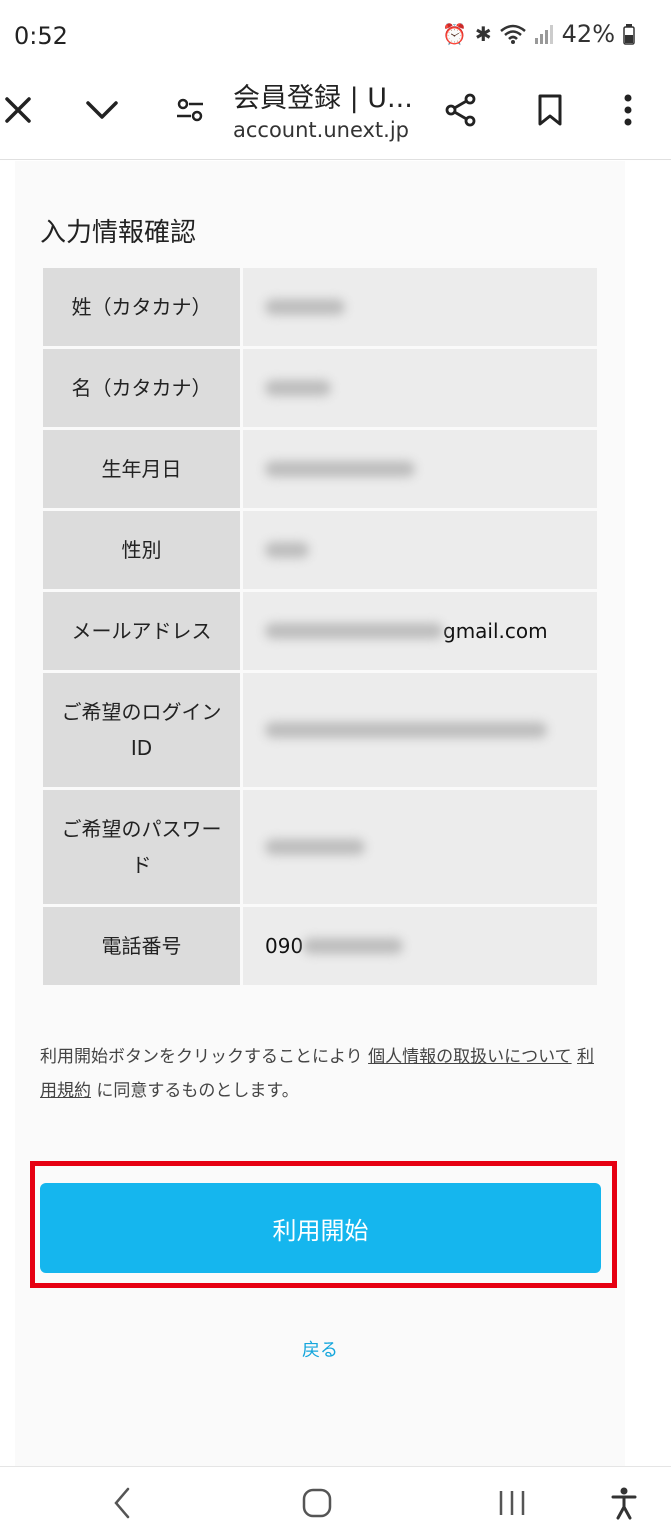 The height and width of the screenshot is (1536, 671). Describe the element at coordinates (543, 34) in the screenshot. I see `signal-icon` at that location.